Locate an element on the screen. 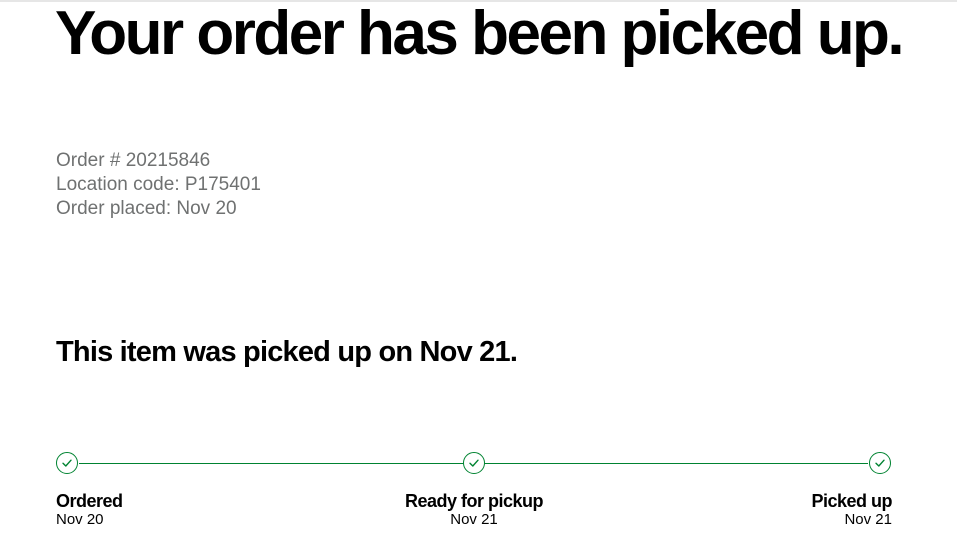 The image size is (957, 534). step-picked-up-date: Nov 21 is located at coordinates (868, 519).